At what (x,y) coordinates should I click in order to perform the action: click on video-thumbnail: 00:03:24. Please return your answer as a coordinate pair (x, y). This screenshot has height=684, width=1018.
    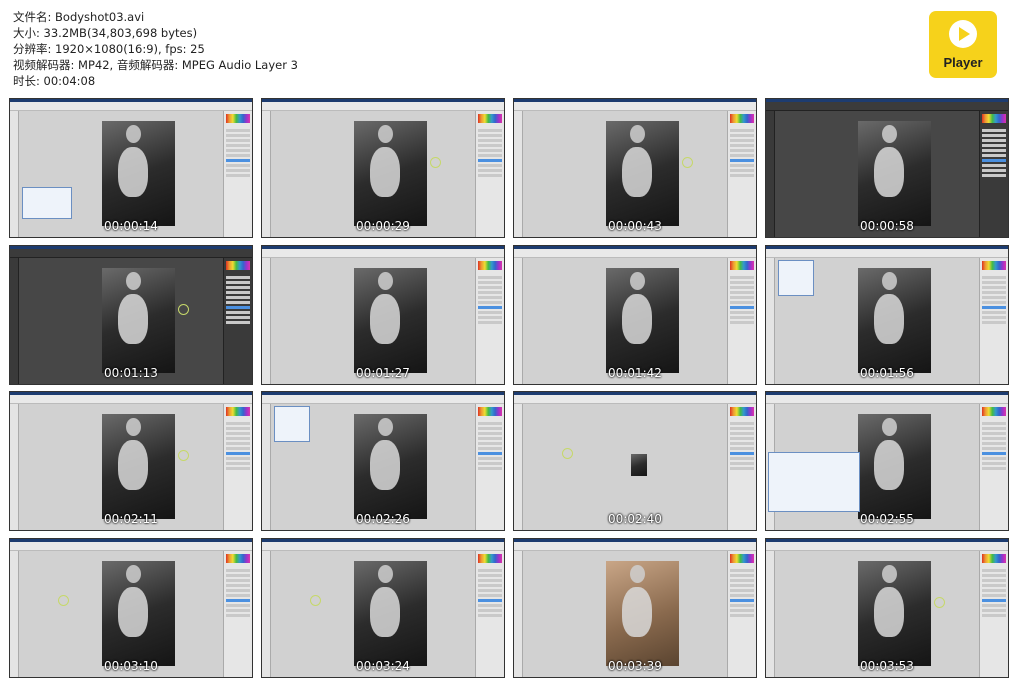
    Looking at the image, I should click on (383, 608).